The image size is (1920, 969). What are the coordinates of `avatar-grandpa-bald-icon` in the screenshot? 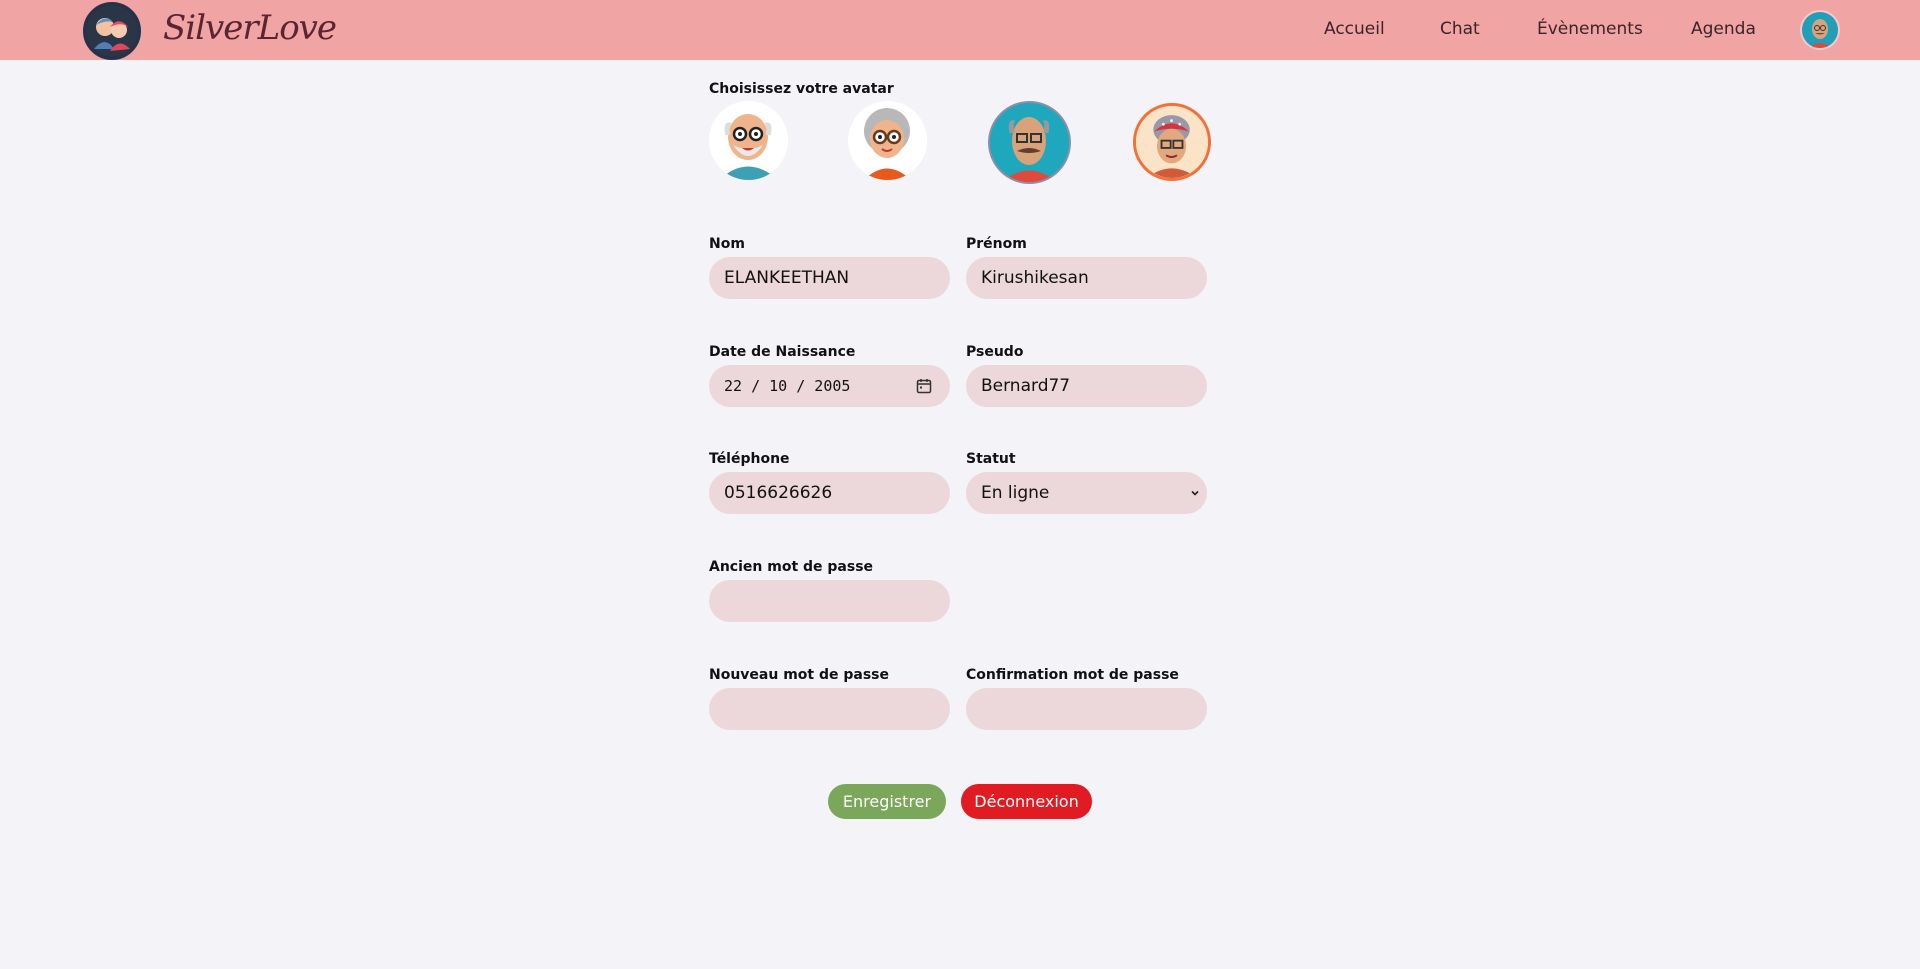 It's located at (748, 140).